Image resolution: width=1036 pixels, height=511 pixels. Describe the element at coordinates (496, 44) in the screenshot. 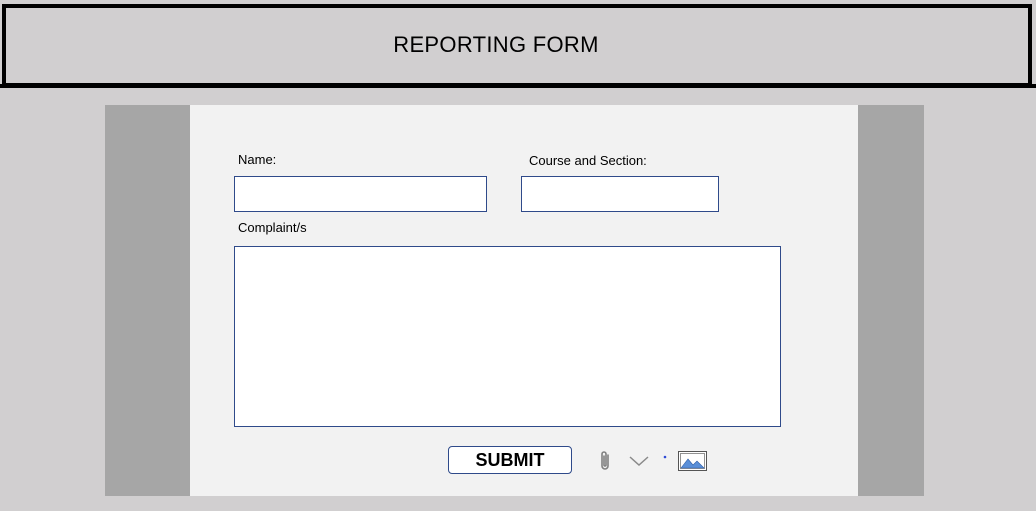

I see `page-title: REPORTING FORM` at that location.